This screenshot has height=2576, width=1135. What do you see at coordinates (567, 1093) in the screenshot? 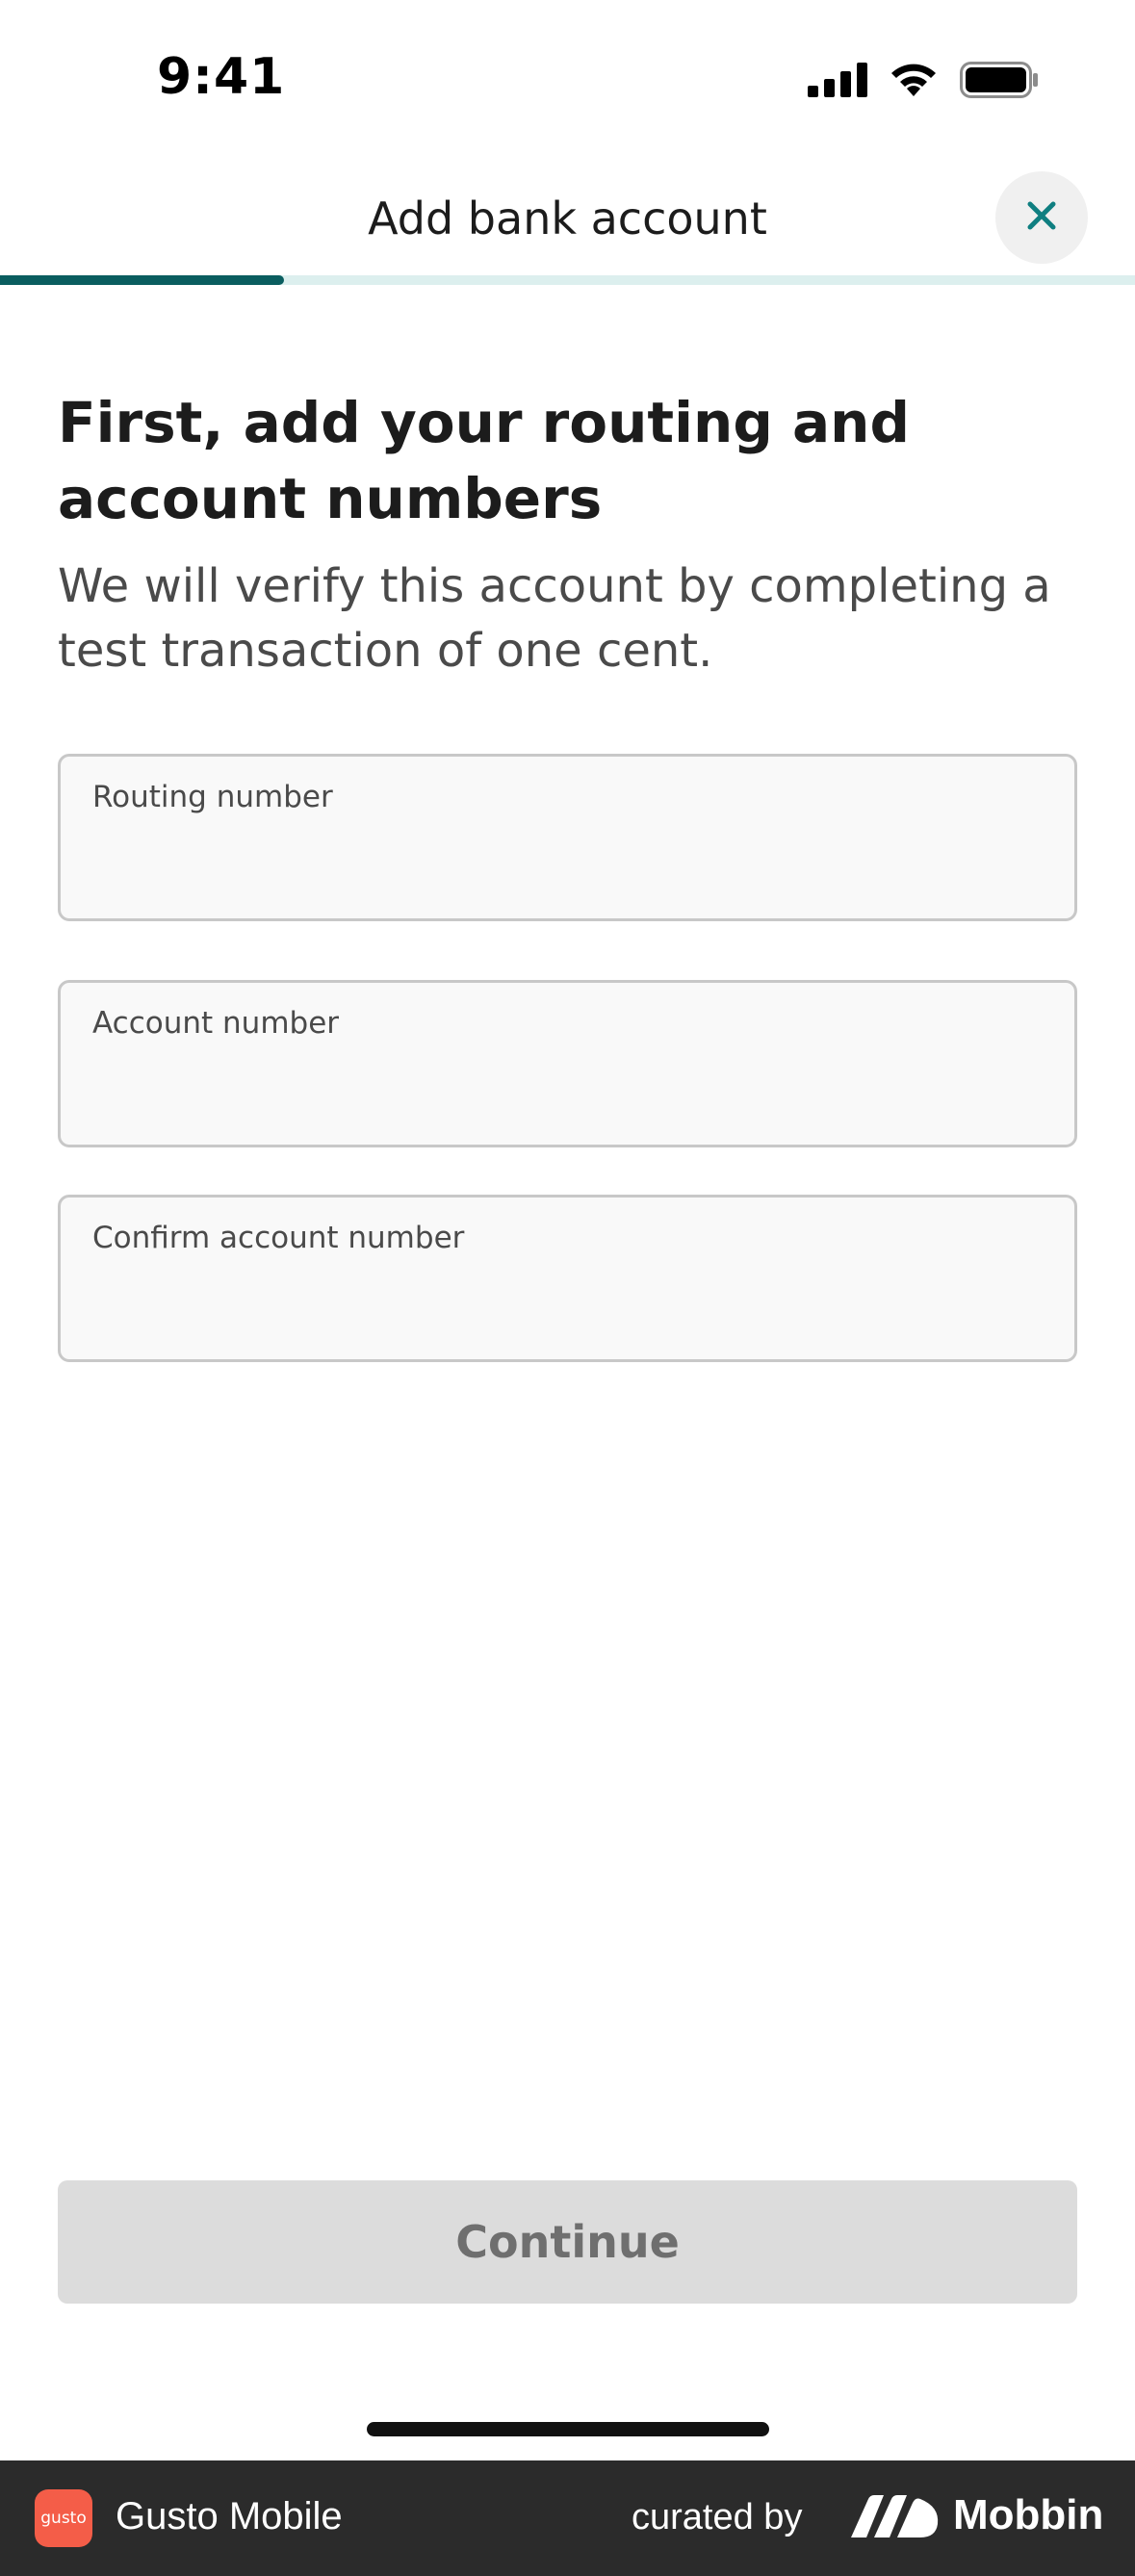
I see `account-number-input` at bounding box center [567, 1093].